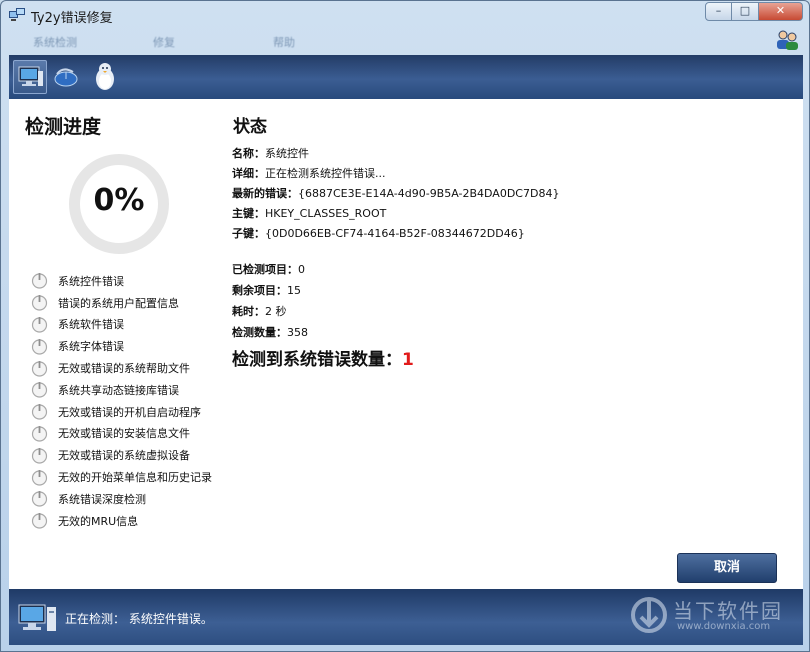 This screenshot has width=810, height=652. What do you see at coordinates (119, 200) in the screenshot?
I see `progress-percent: 0%` at bounding box center [119, 200].